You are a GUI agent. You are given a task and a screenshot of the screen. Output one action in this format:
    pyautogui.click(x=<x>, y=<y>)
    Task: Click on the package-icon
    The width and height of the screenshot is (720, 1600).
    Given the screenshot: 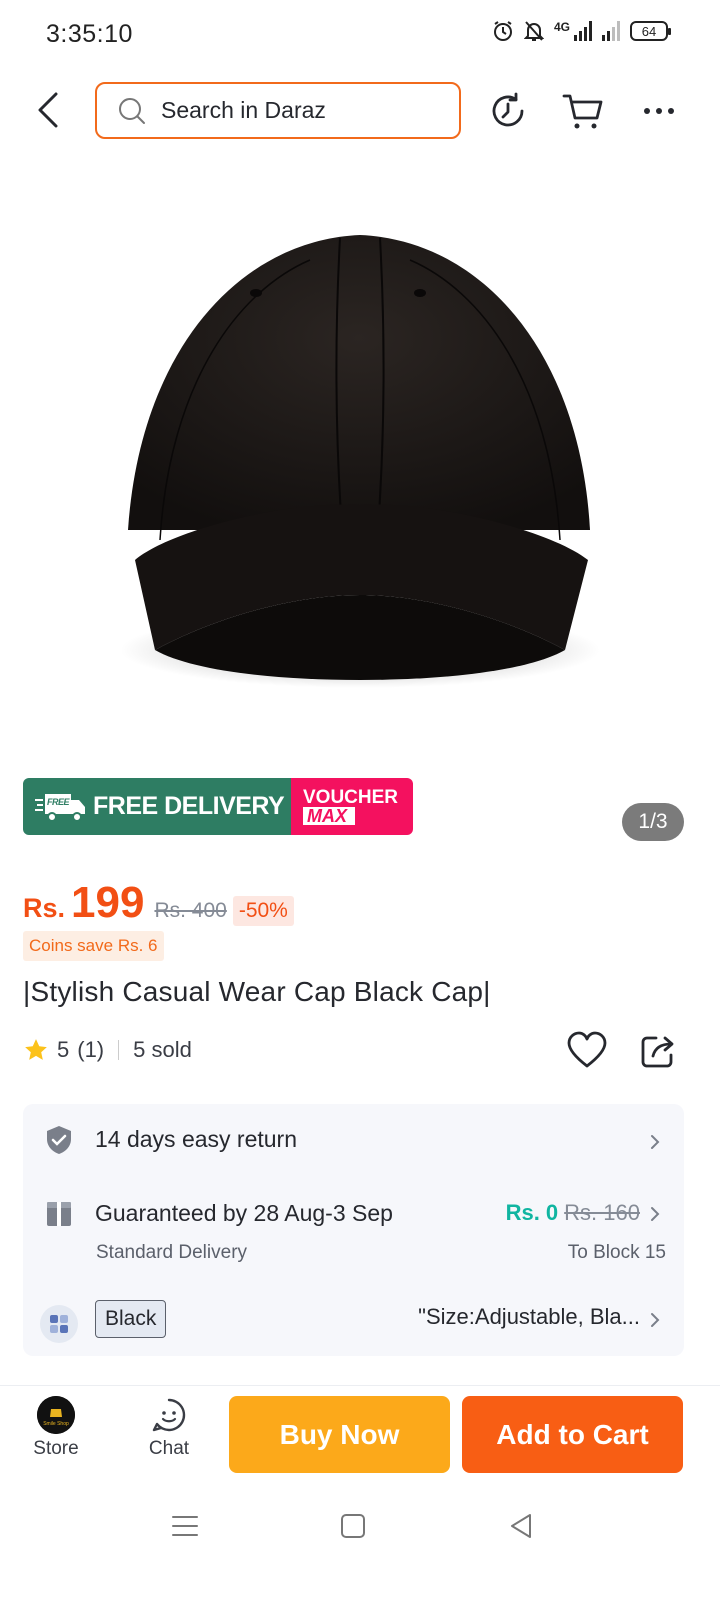 What is the action you would take?
    pyautogui.click(x=59, y=1214)
    